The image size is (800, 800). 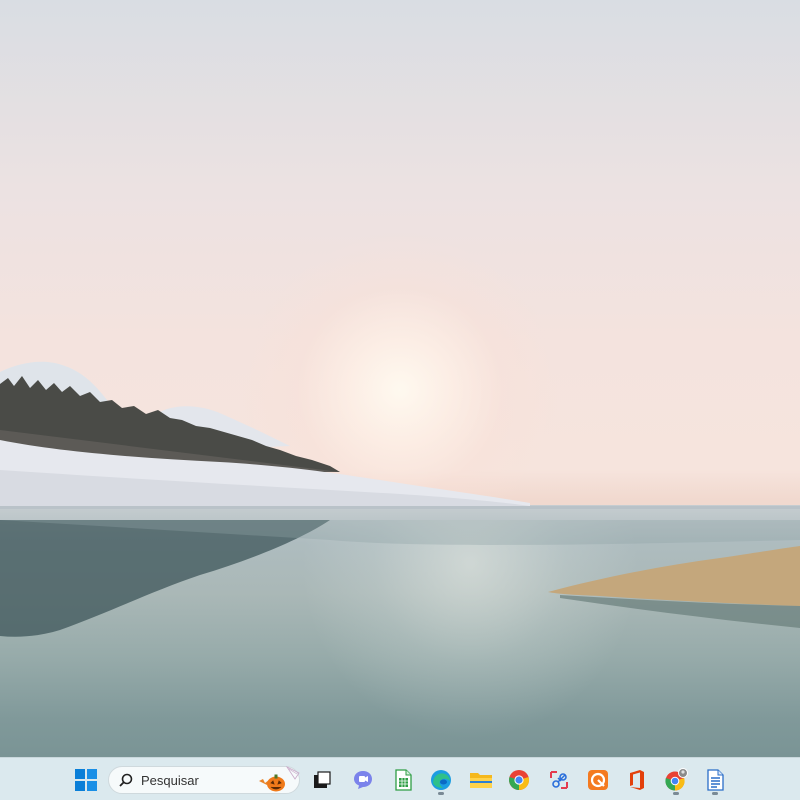 I want to click on task-view-icon, so click(x=322, y=779).